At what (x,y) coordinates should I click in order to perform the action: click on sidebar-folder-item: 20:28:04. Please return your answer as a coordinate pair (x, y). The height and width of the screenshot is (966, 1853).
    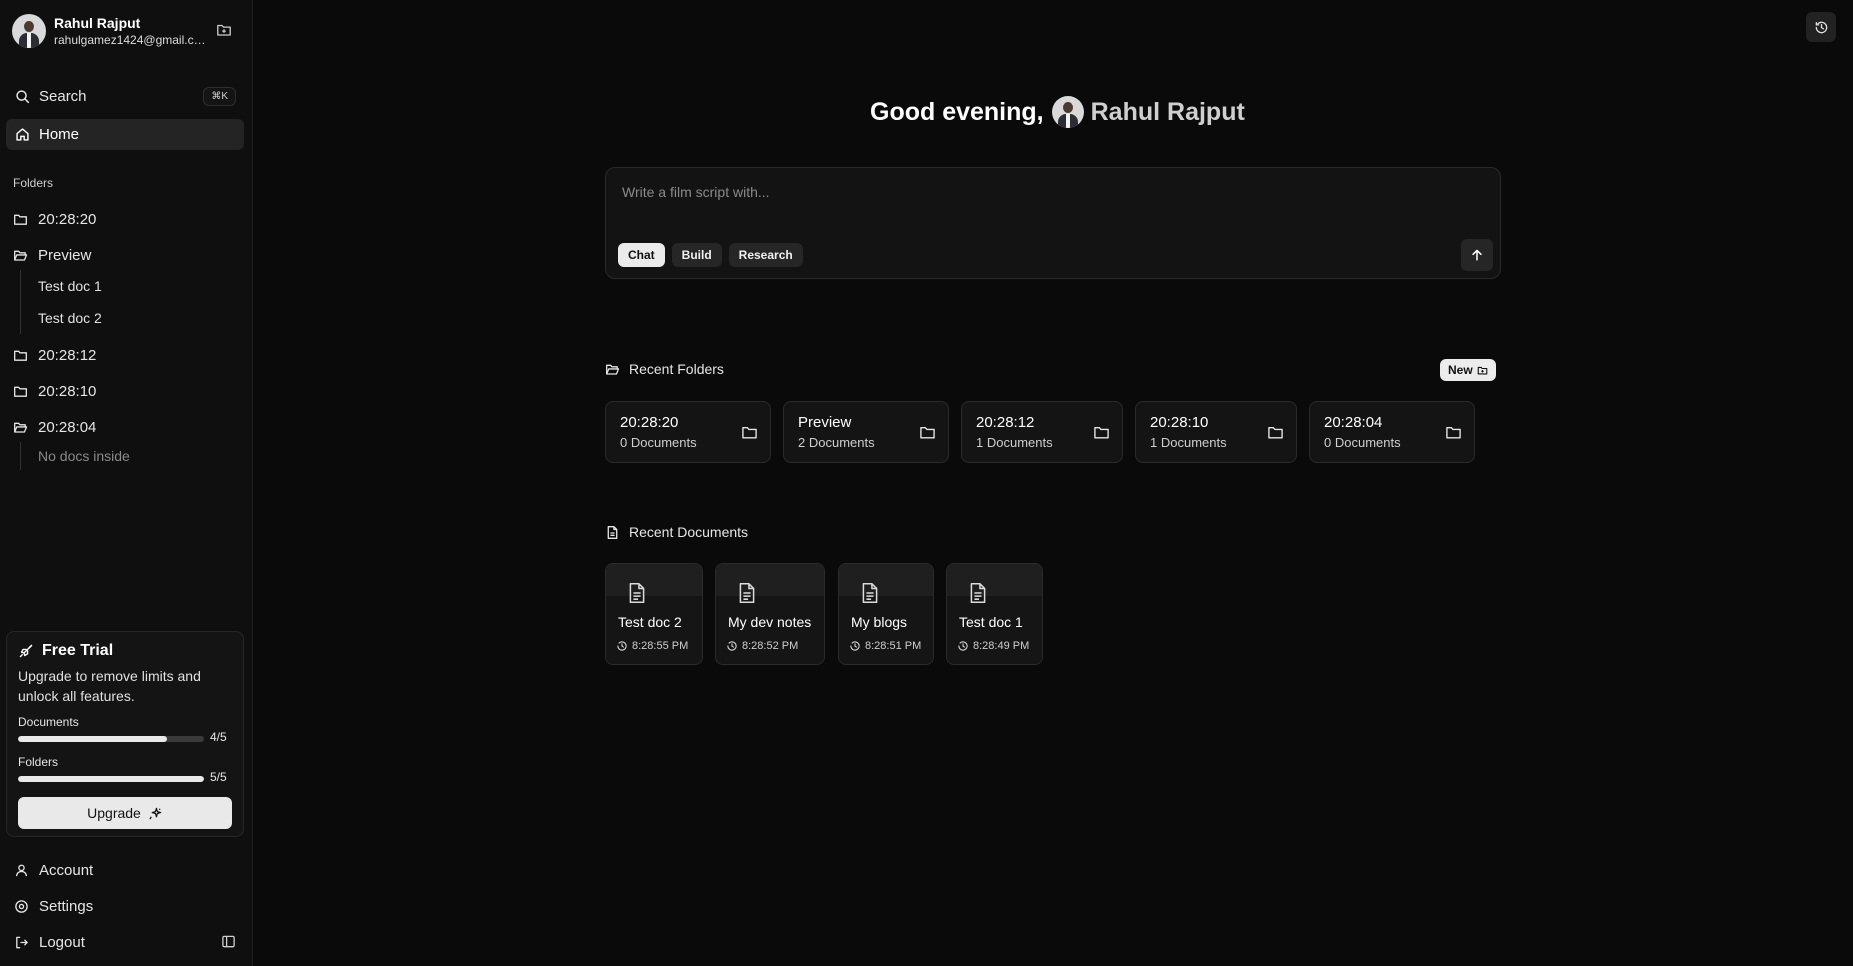
    Looking at the image, I should click on (125, 427).